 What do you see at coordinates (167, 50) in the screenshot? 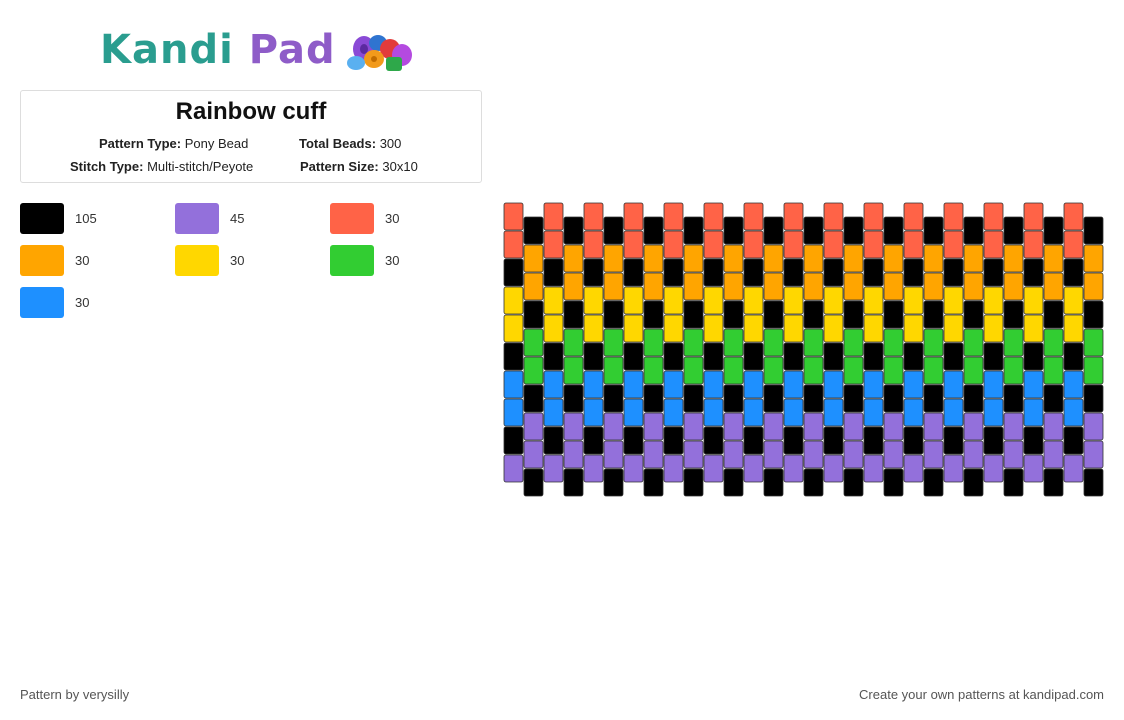
I see `logo-word-kandi: Kandi` at bounding box center [167, 50].